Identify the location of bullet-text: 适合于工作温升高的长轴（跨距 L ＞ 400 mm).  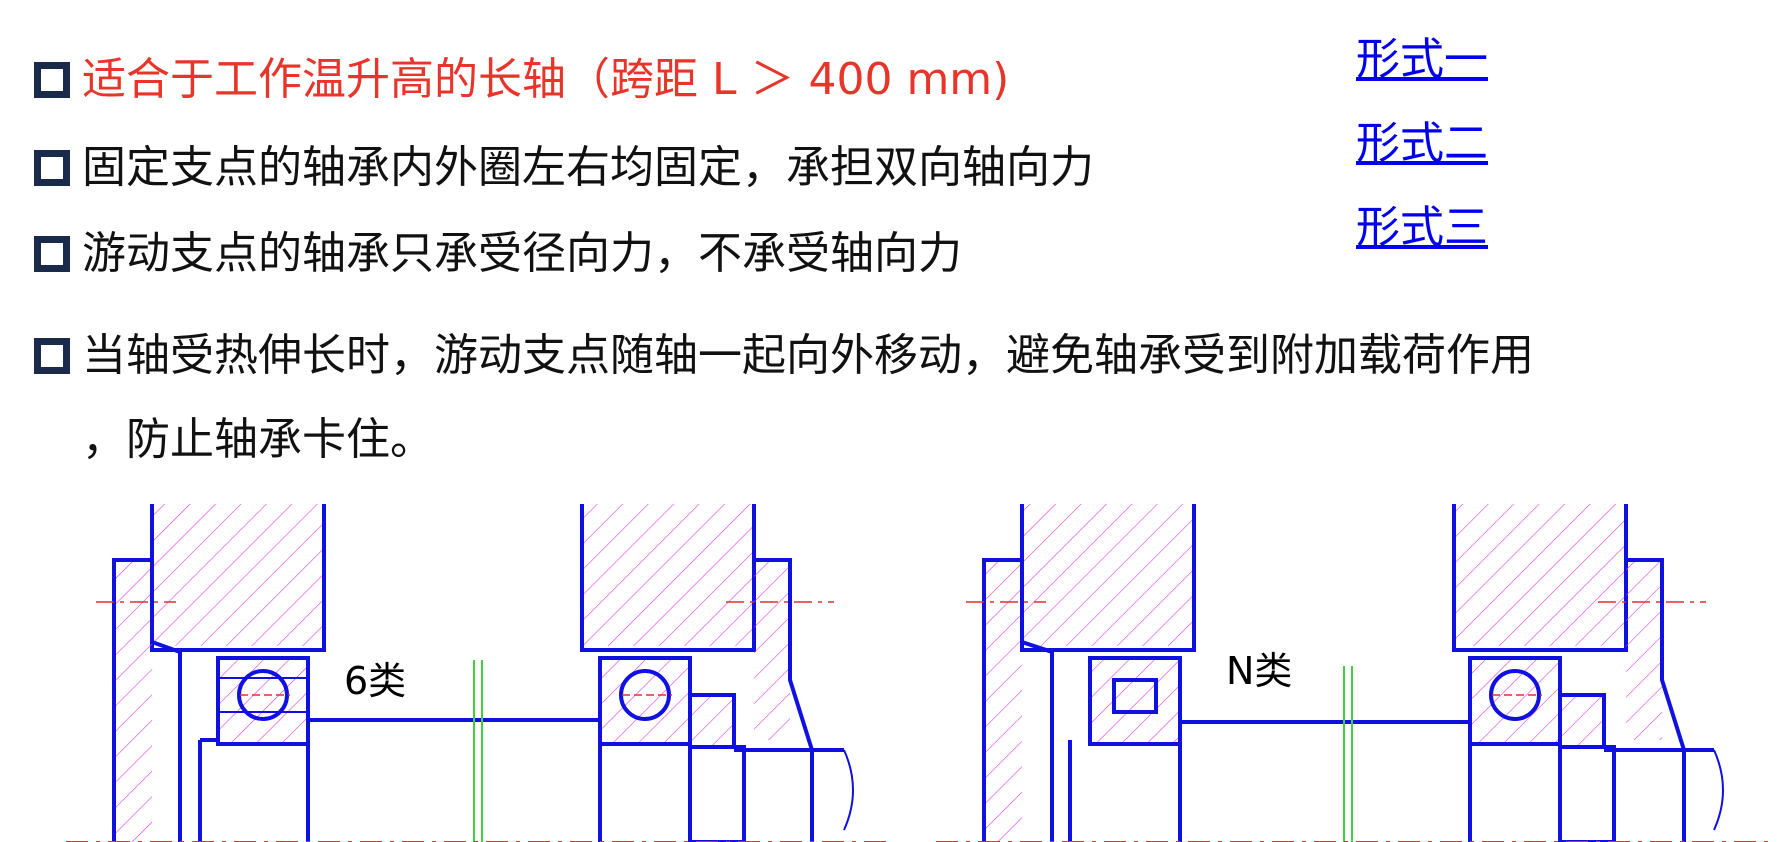
(546, 79).